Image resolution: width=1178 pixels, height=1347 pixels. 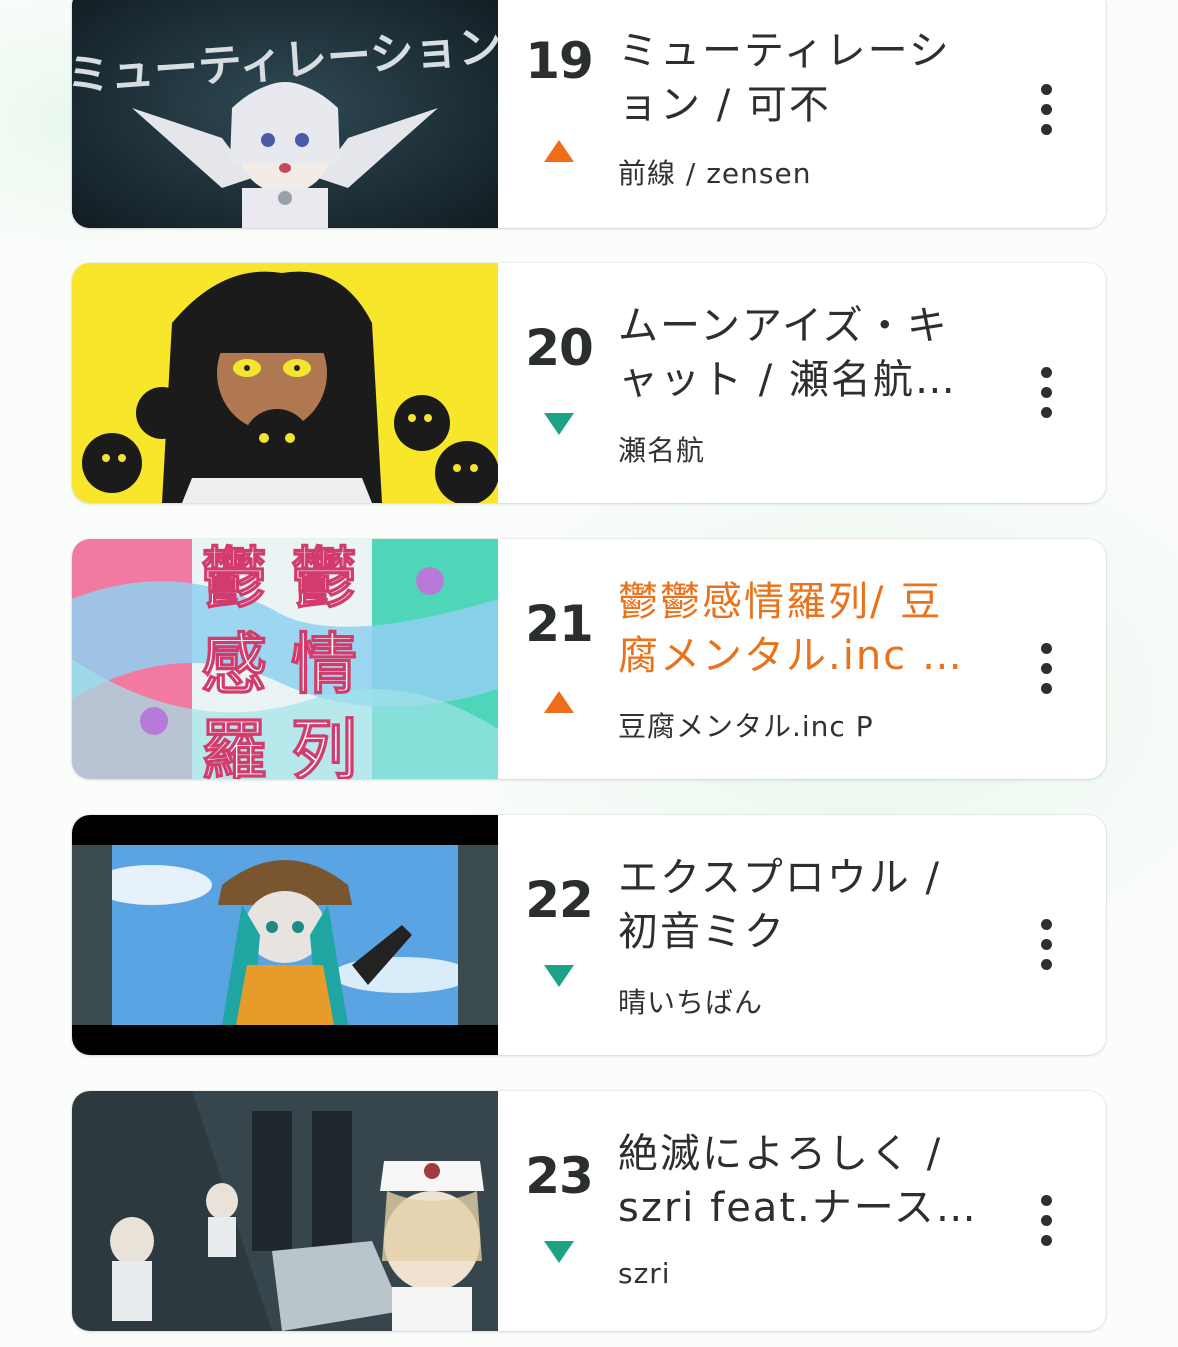 I want to click on thumbnail-image: 鬱 鬱 感 情 羅 列, so click(x=285, y=659).